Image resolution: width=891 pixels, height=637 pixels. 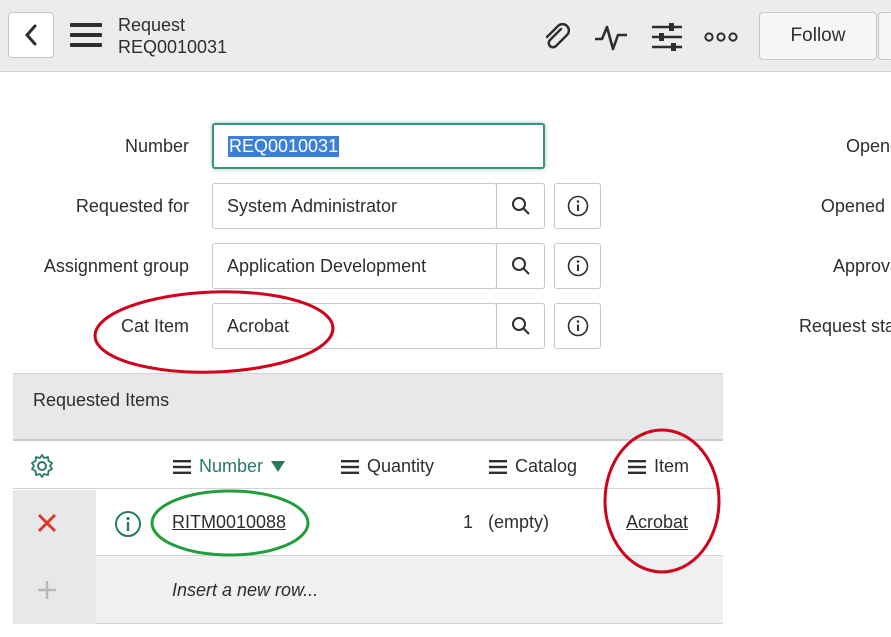 What do you see at coordinates (611, 37) in the screenshot?
I see `activity-icon` at bounding box center [611, 37].